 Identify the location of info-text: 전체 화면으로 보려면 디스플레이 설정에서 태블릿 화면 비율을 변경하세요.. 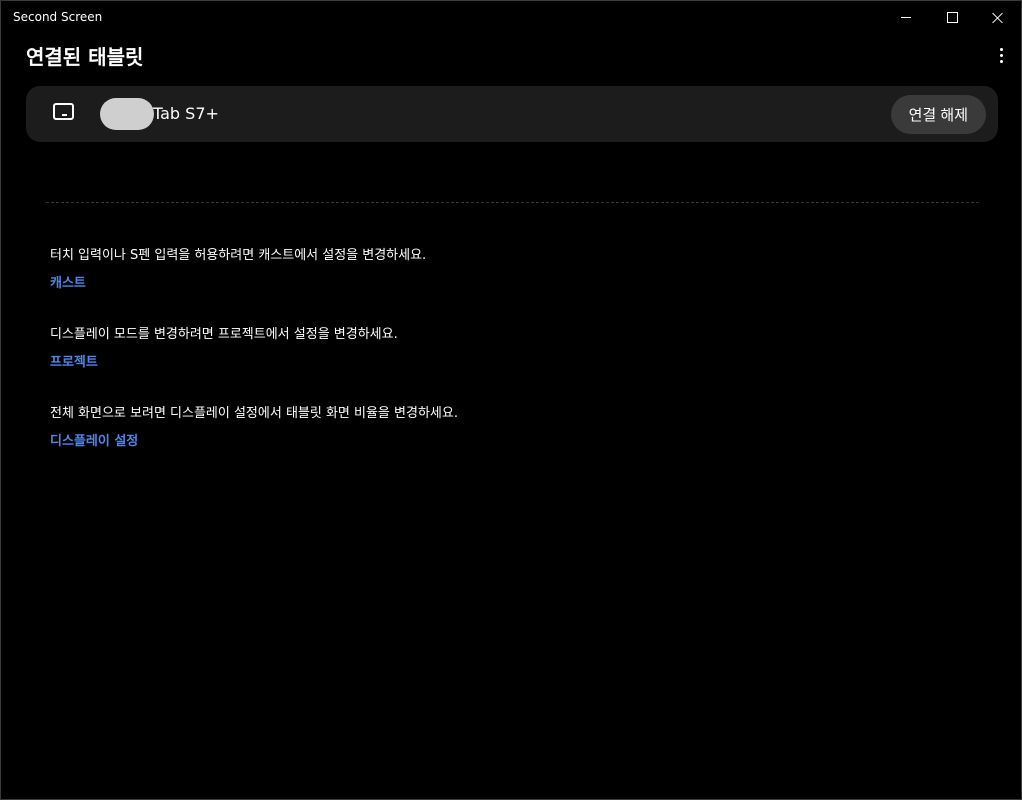
(254, 413).